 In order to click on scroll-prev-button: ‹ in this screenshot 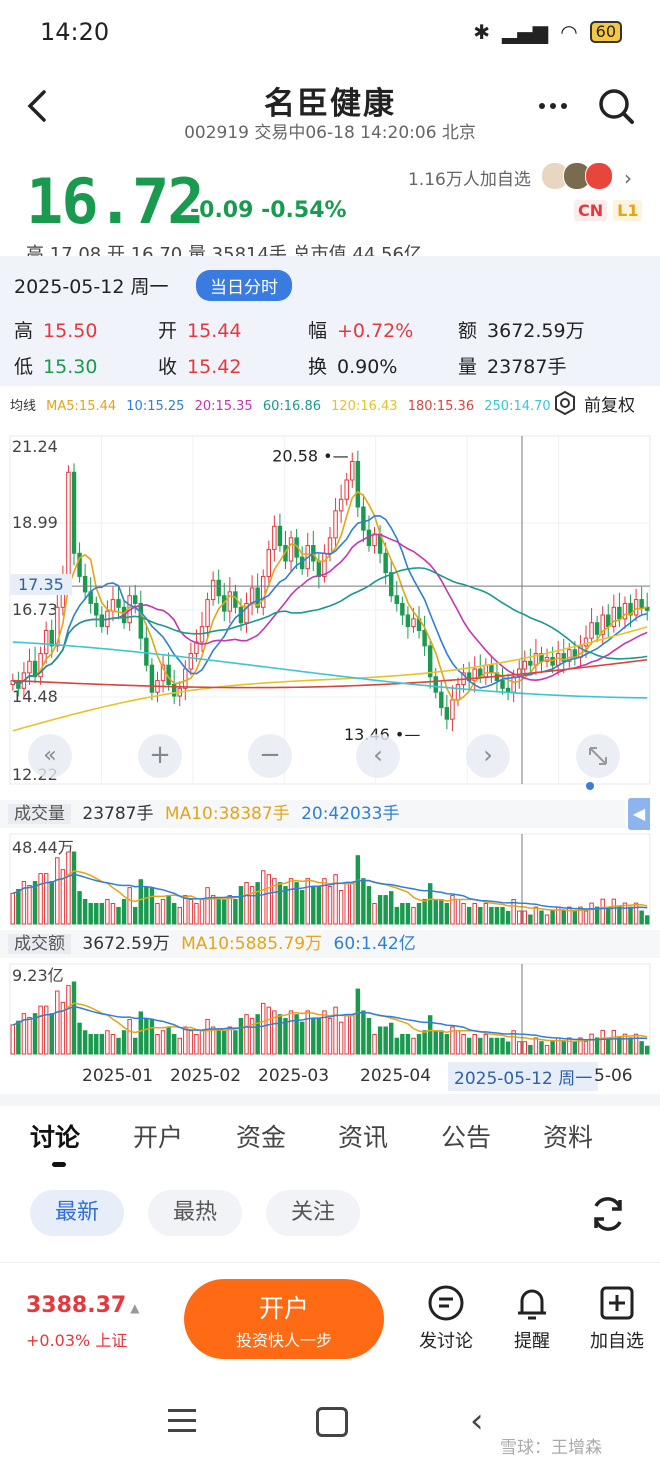, I will do `click(378, 756)`.